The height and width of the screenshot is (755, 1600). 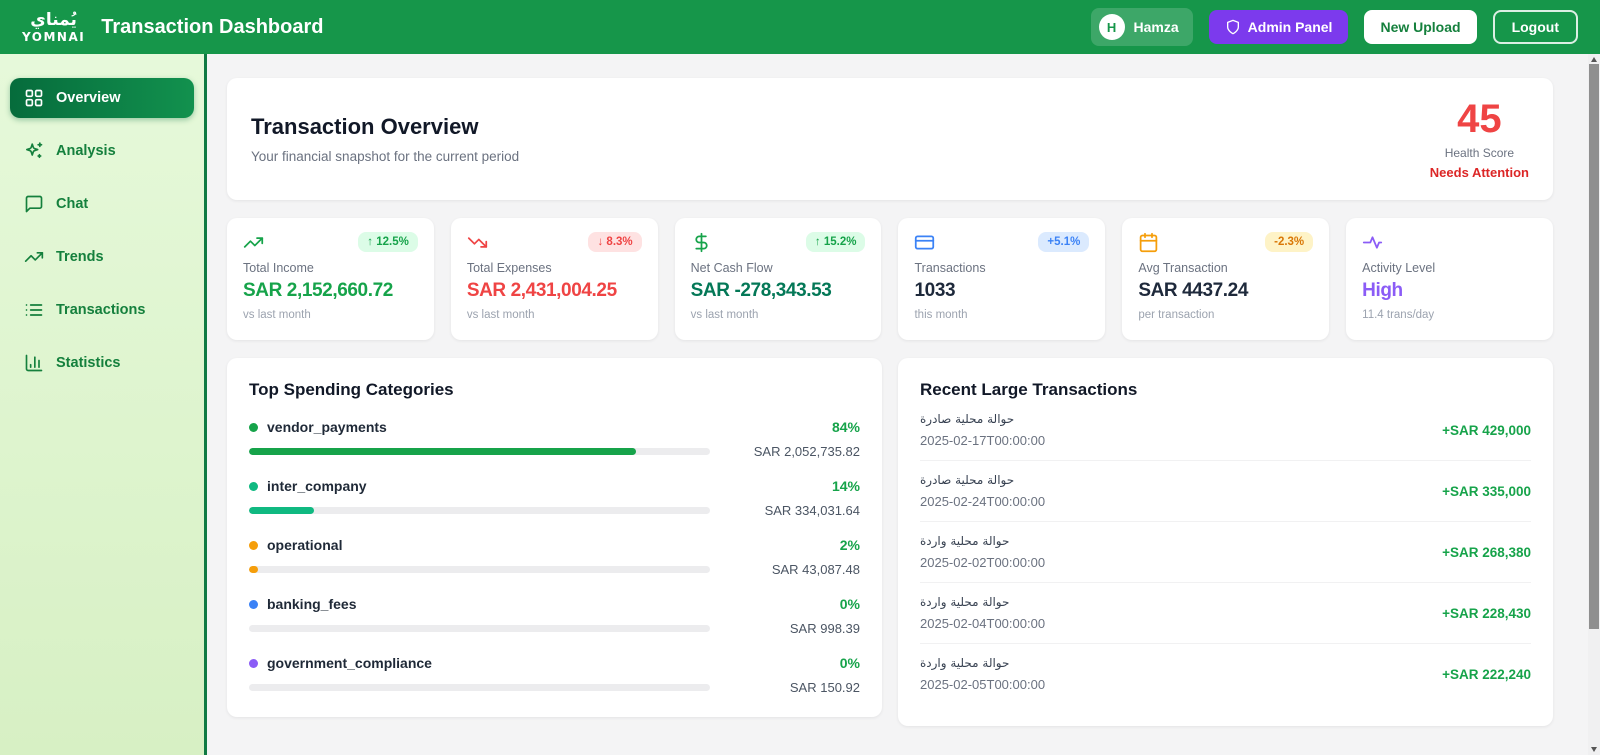 I want to click on logout-label: Logout, so click(x=1535, y=27).